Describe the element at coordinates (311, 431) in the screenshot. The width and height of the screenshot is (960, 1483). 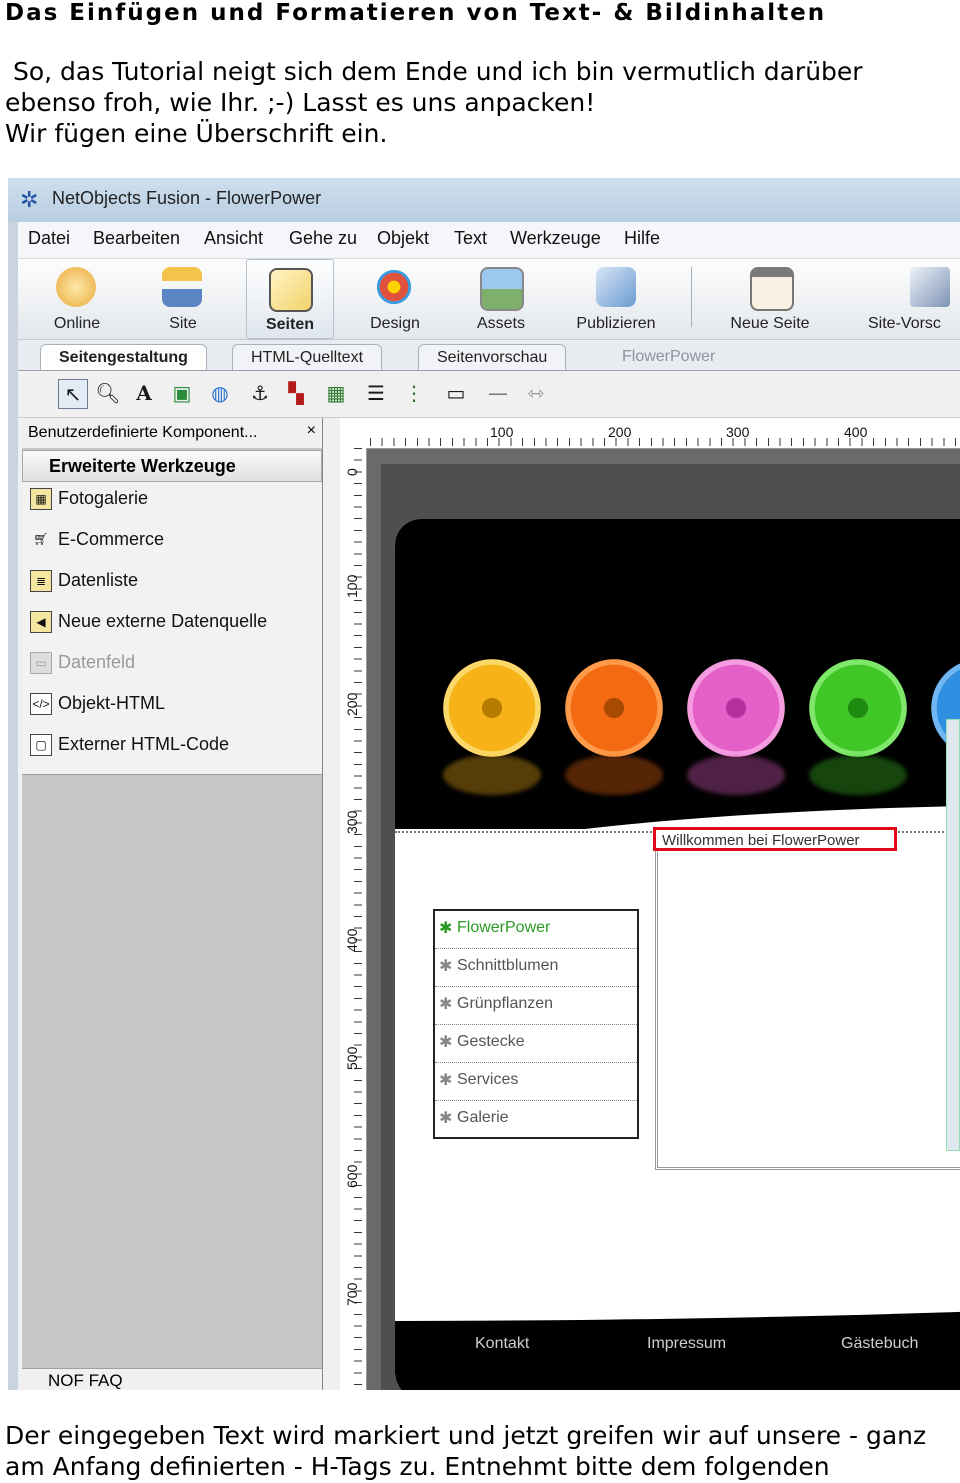
I see `close-icon: ×` at that location.